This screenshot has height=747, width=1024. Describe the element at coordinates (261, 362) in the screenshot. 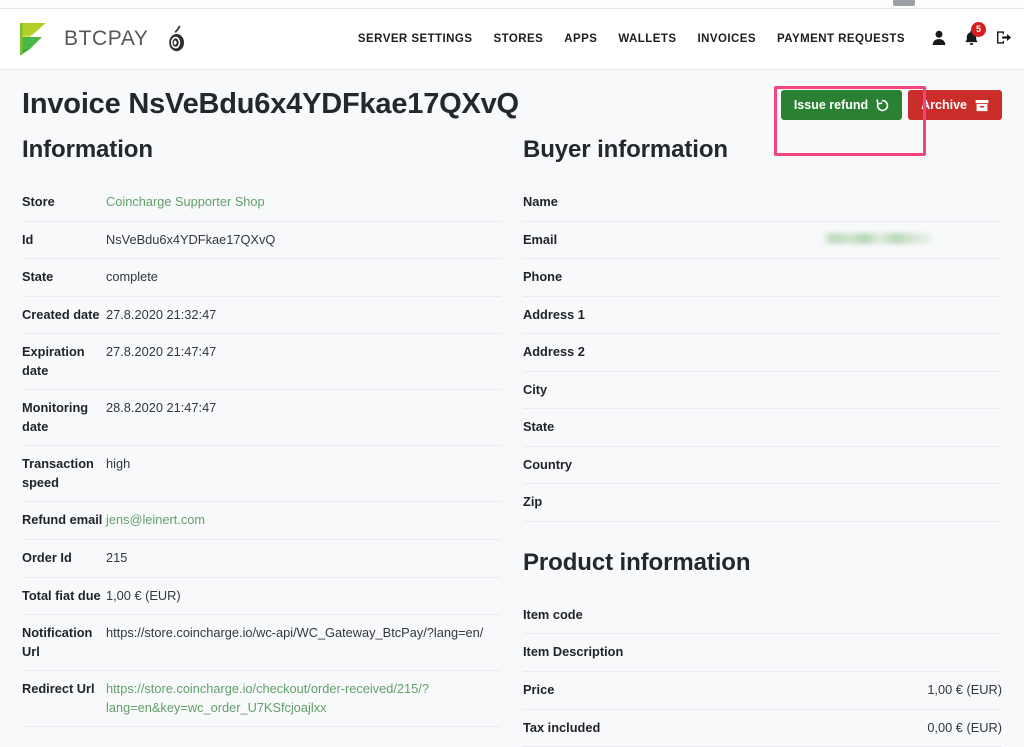

I see `table-row: Expiration date 27.8.2020 21:47:47` at that location.